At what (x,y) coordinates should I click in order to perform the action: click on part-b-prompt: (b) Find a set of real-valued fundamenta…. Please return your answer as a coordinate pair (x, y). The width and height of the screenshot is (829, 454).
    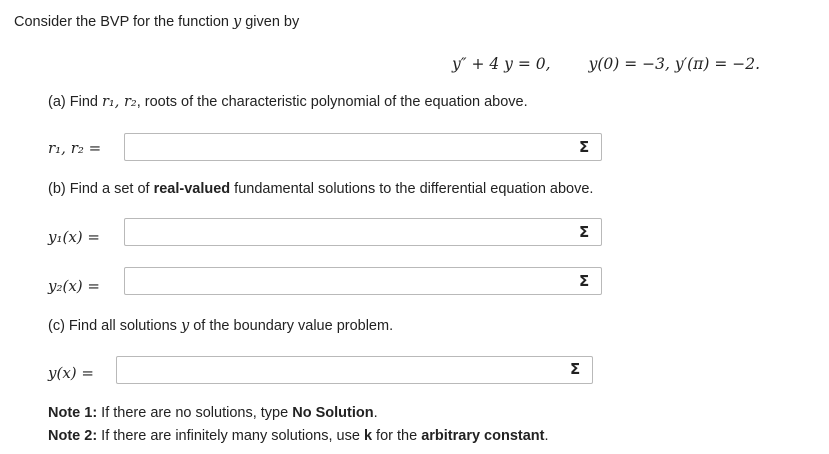
    Looking at the image, I should click on (320, 189).